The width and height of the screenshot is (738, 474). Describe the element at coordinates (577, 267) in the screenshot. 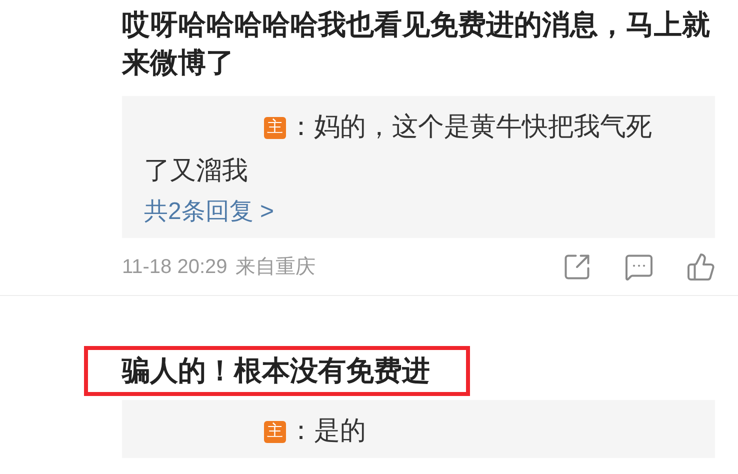

I see `share-icon` at that location.